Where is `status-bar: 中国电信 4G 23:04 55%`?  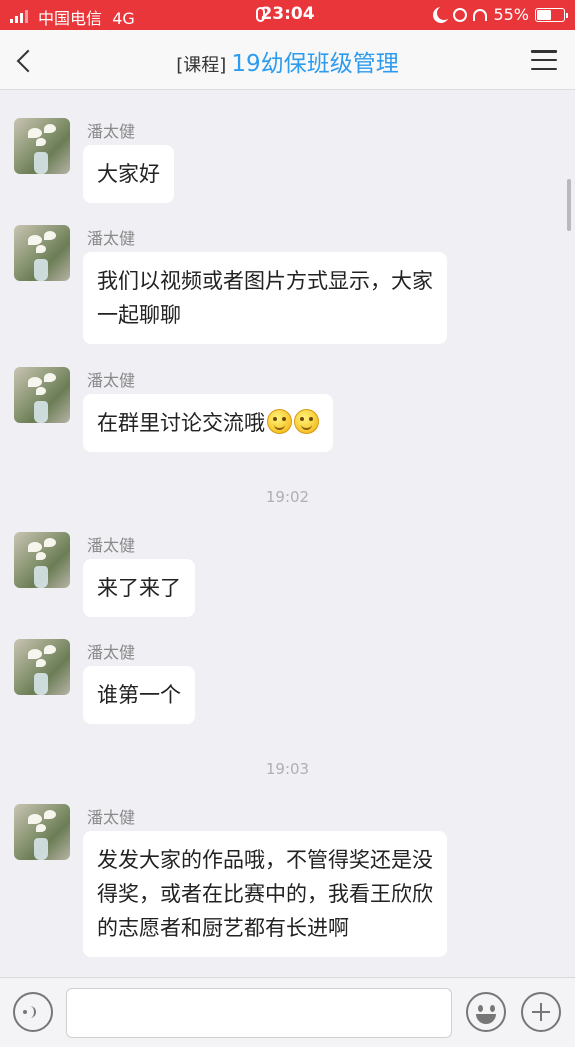 status-bar: 中国电信 4G 23:04 55% is located at coordinates (287, 15).